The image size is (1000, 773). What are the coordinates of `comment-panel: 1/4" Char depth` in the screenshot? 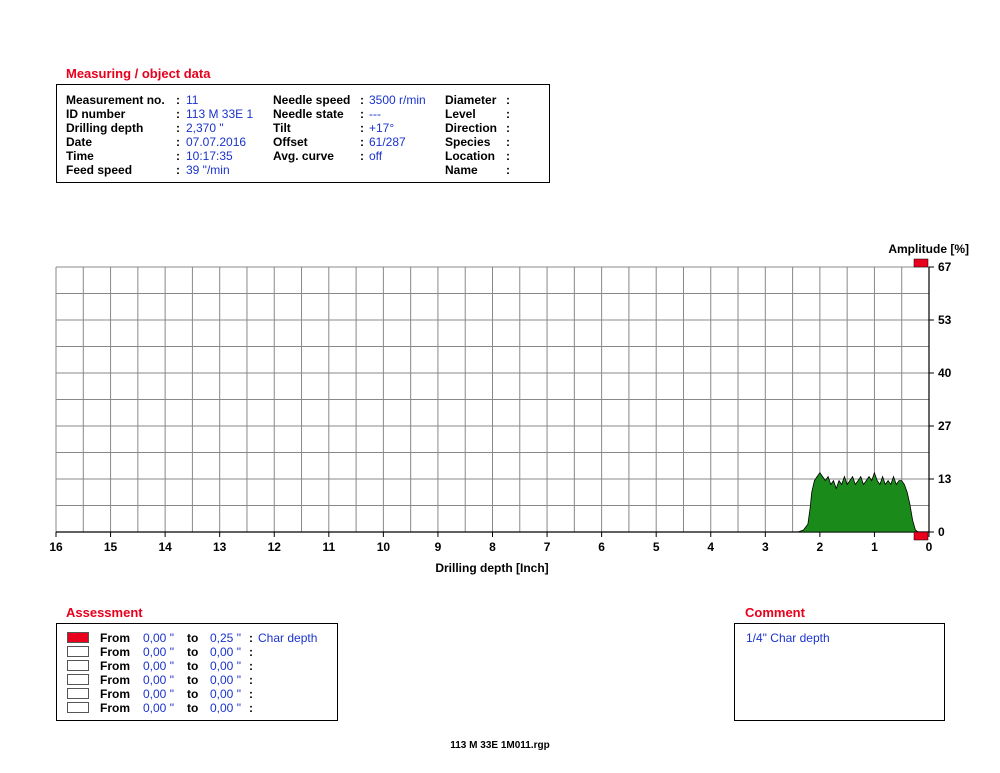 It's located at (839, 672).